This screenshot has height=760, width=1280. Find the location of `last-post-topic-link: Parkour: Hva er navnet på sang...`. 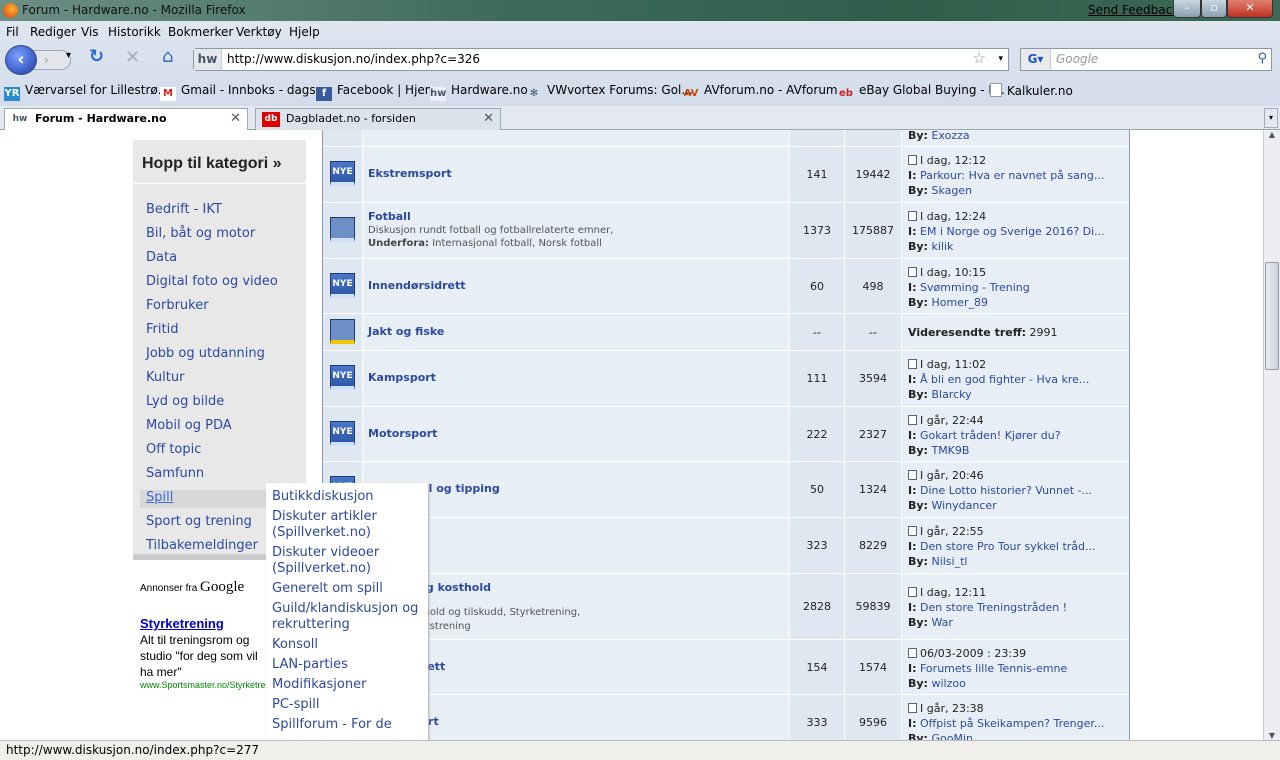

last-post-topic-link: Parkour: Hva er navnet på sang... is located at coordinates (1012, 175).